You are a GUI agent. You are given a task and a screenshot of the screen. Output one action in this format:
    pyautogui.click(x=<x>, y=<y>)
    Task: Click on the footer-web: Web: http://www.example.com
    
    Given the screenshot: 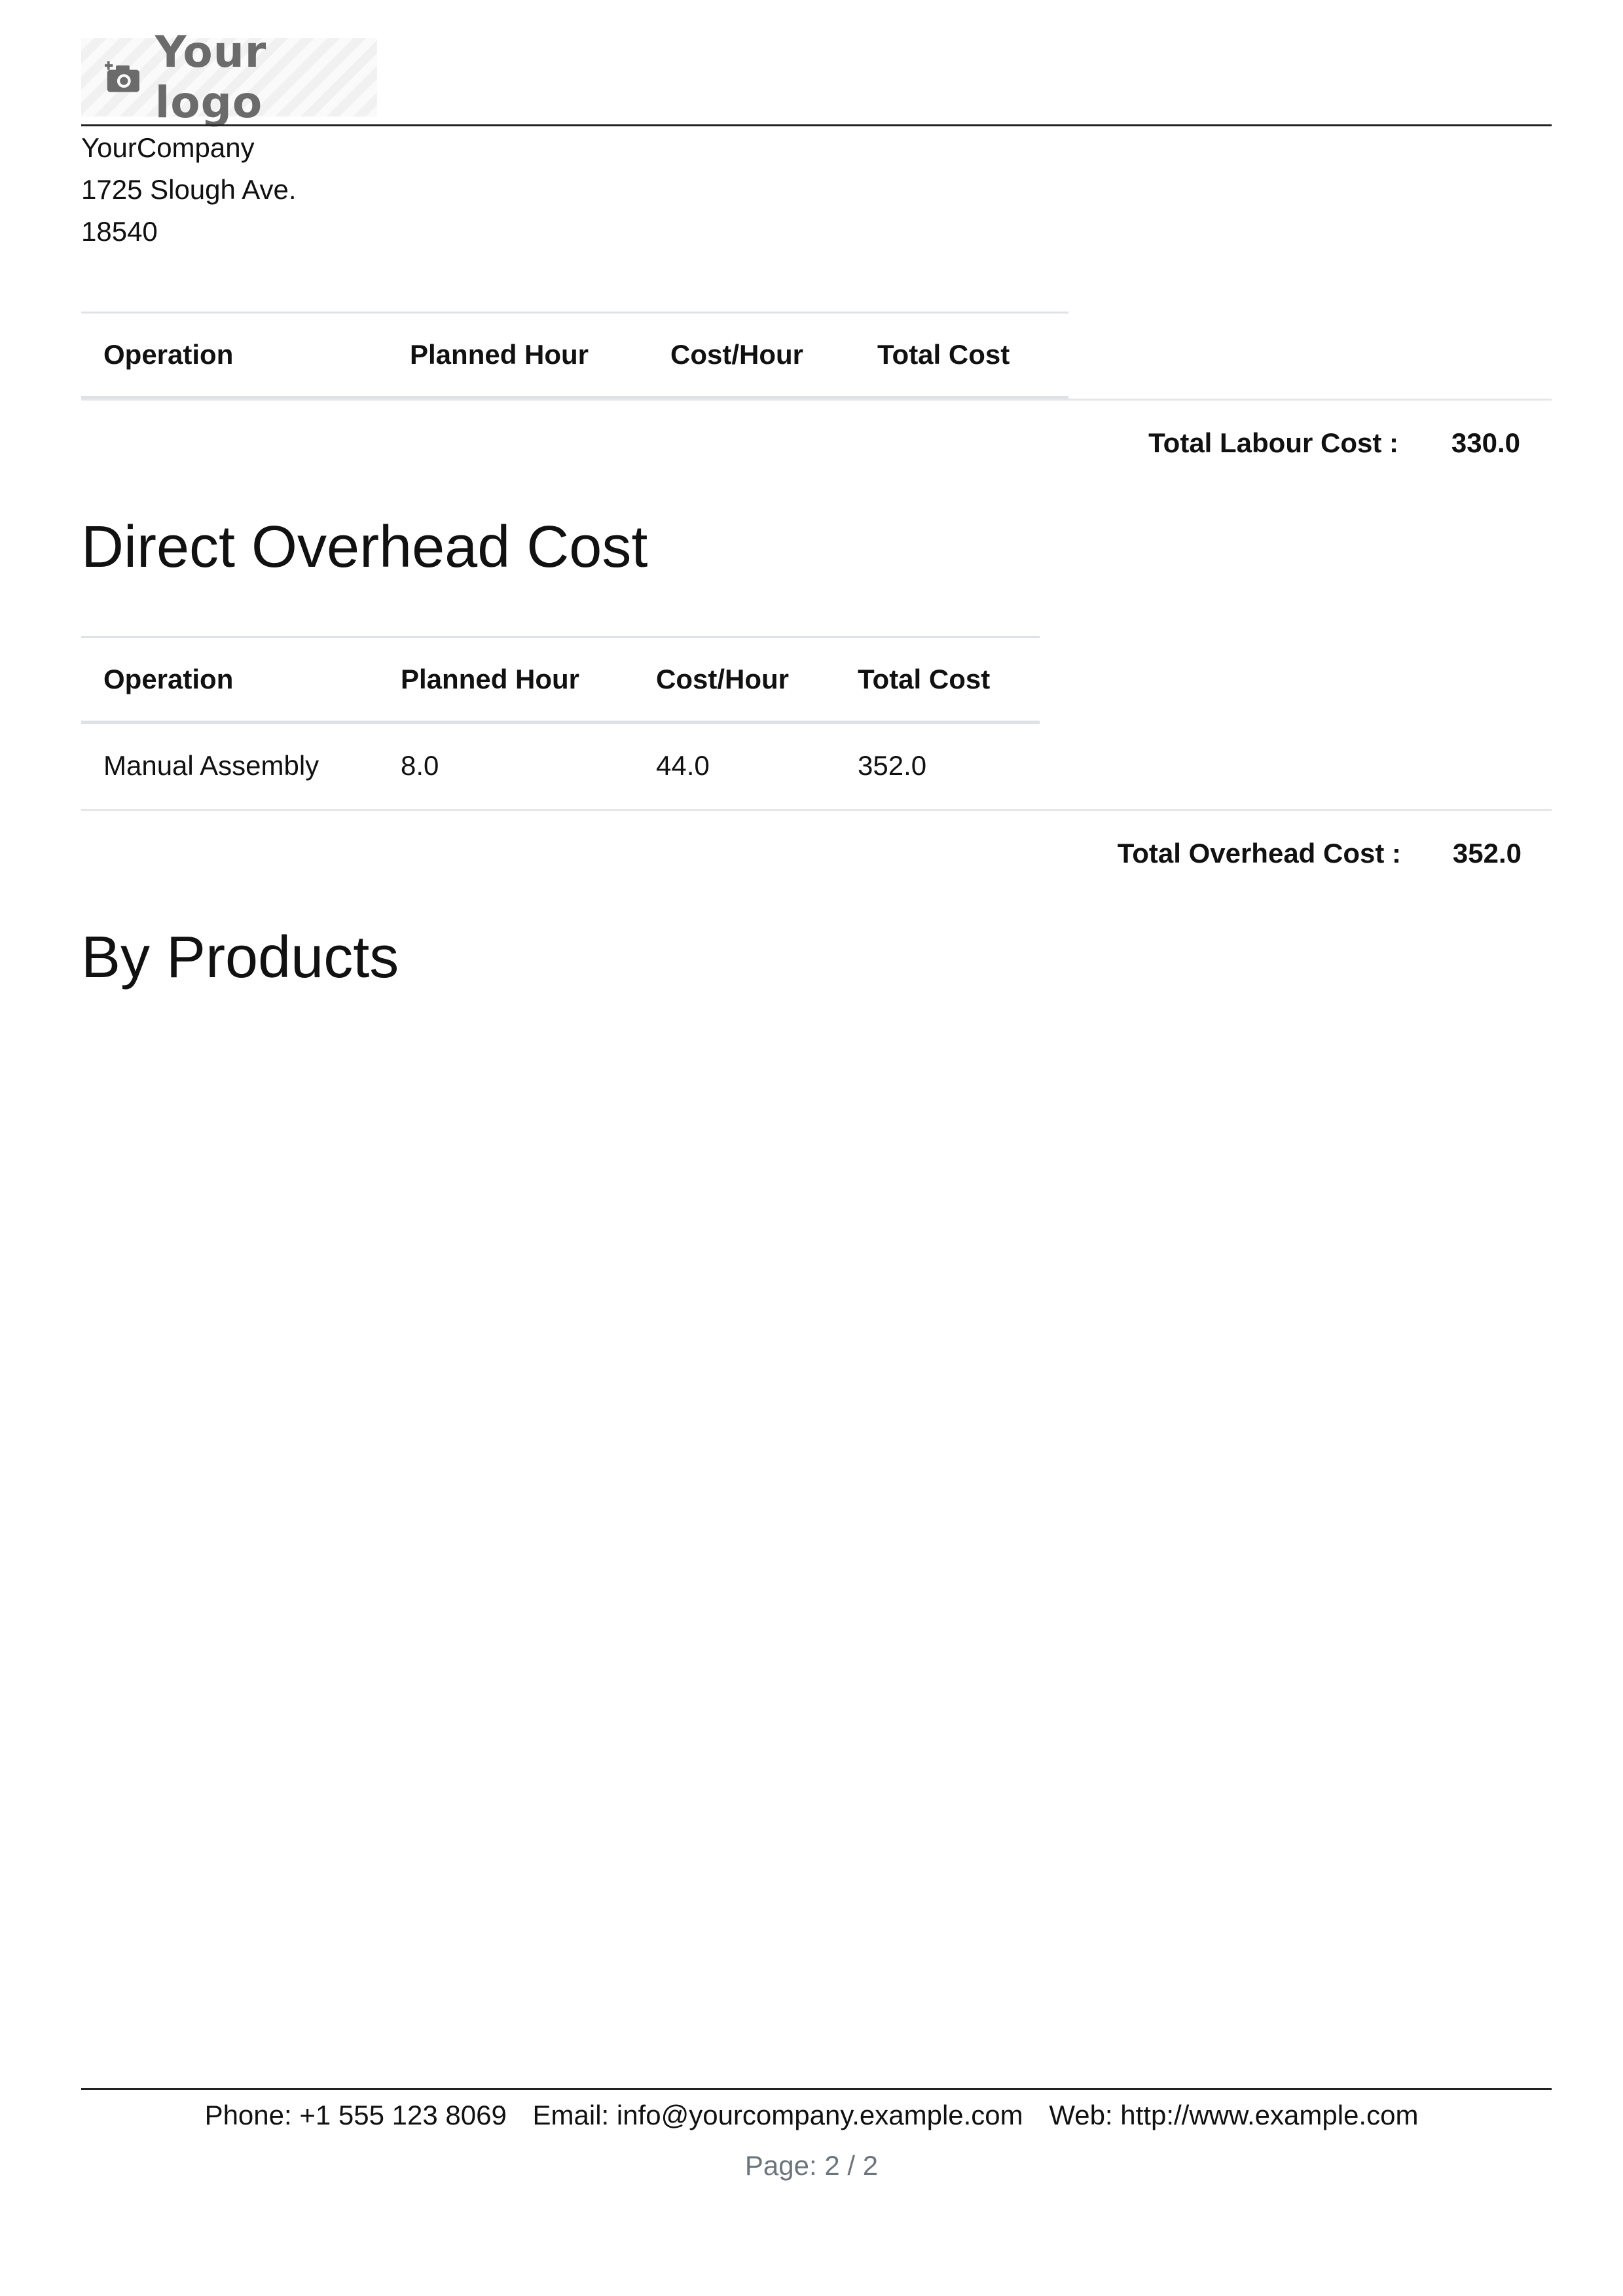 What is the action you would take?
    pyautogui.click(x=1234, y=2115)
    